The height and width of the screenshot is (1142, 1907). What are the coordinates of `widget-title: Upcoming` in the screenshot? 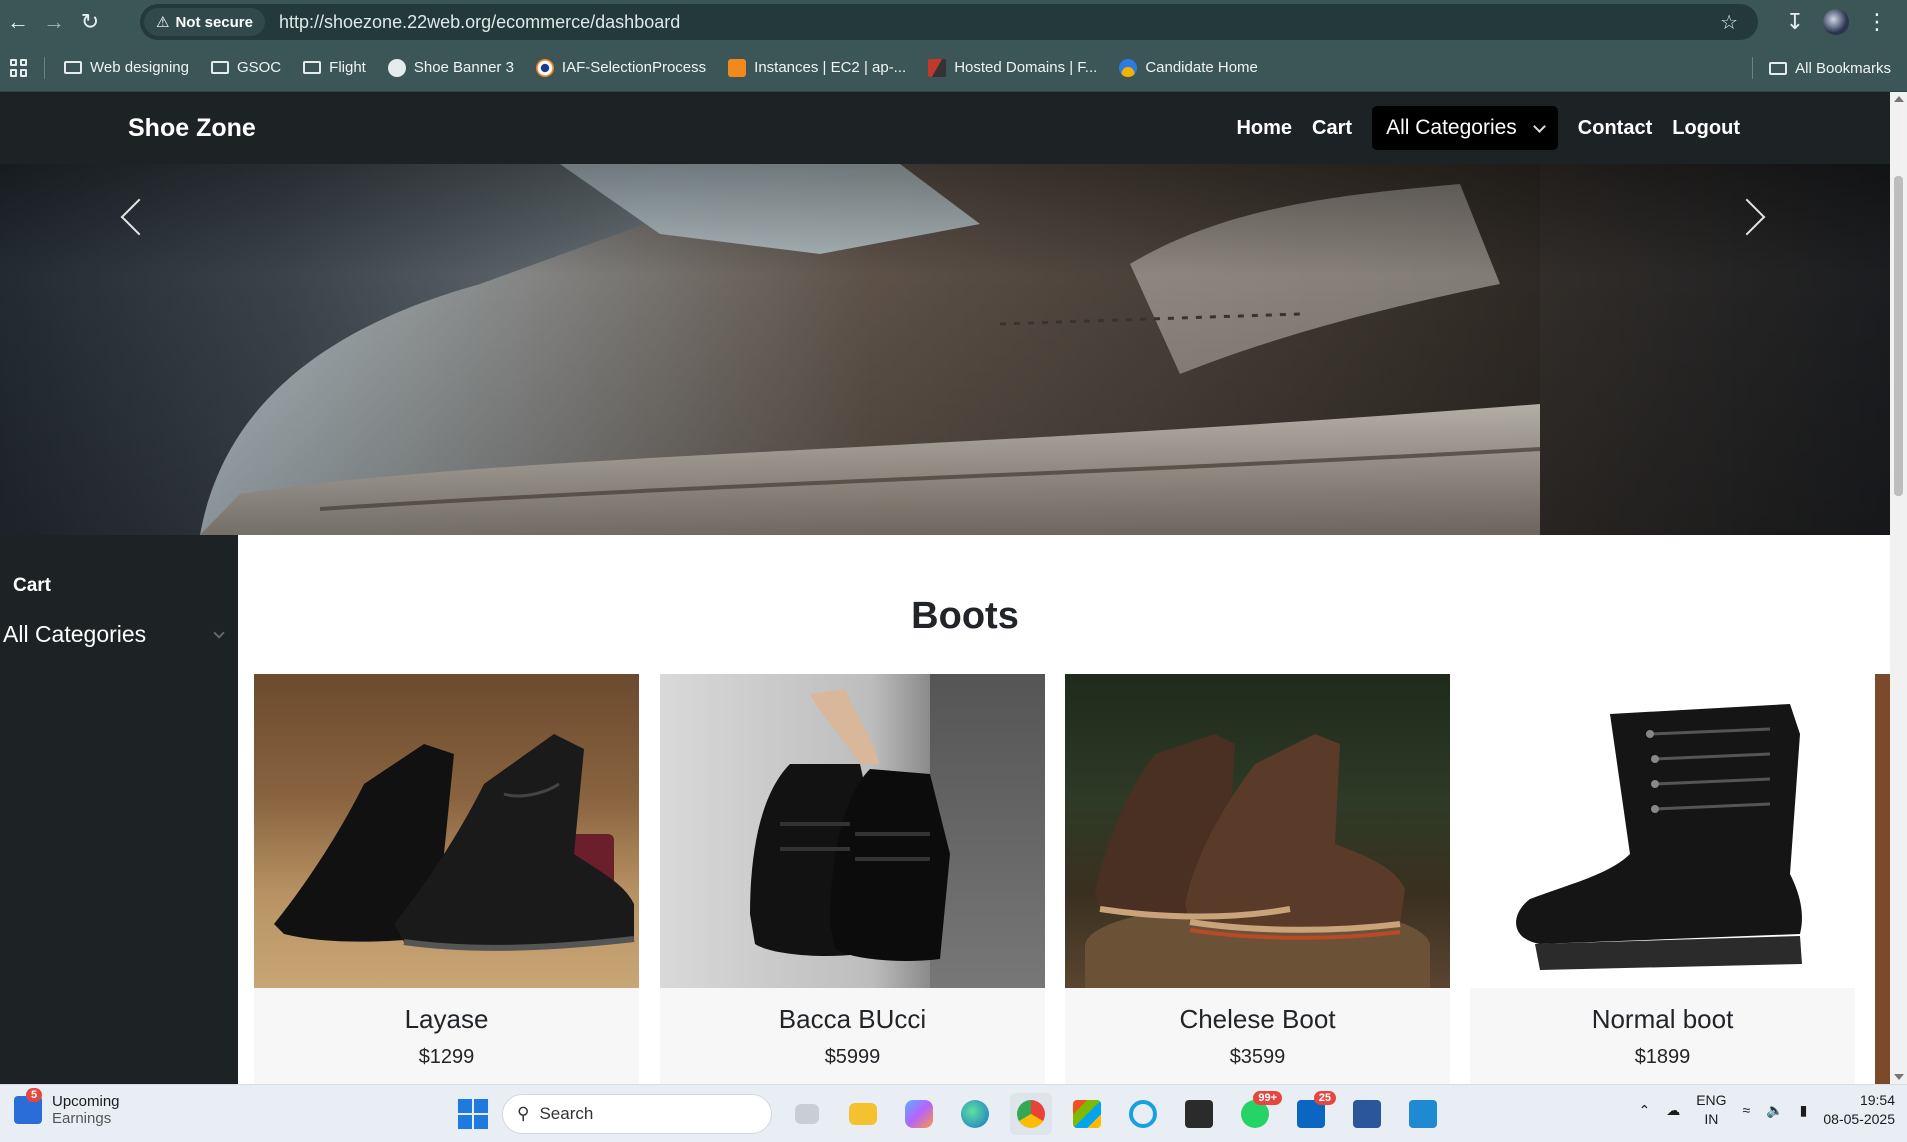 It's located at (86, 1101).